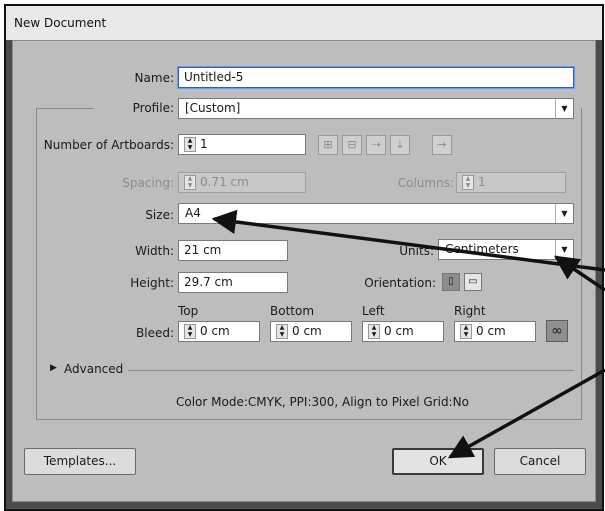 This screenshot has width=605, height=511. What do you see at coordinates (408, 240) in the screenshot?
I see `arrow-to-size` at bounding box center [408, 240].